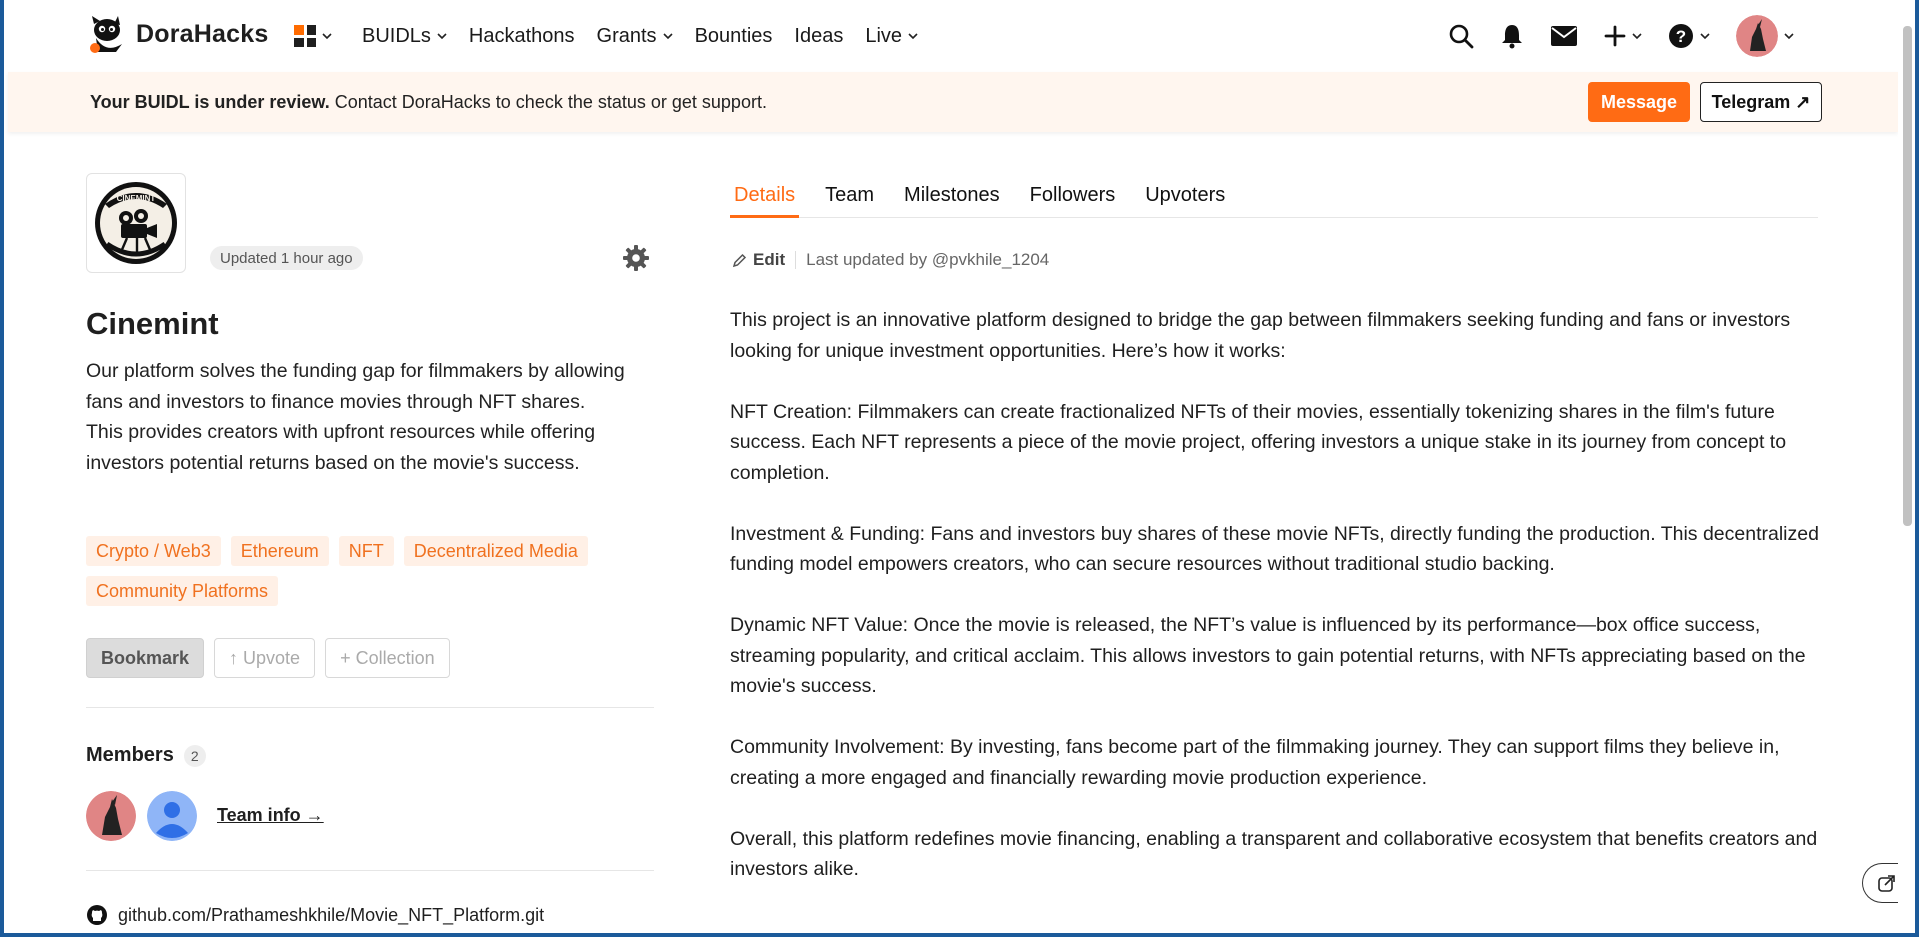 This screenshot has width=1919, height=937. Describe the element at coordinates (1615, 36) in the screenshot. I see `plus-icon` at that location.